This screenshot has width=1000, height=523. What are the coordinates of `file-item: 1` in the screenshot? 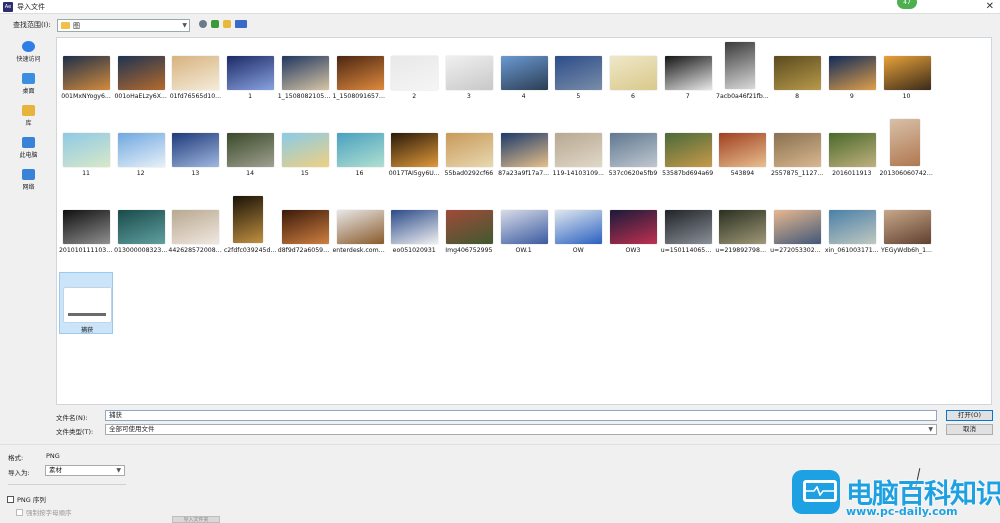 It's located at (250, 72).